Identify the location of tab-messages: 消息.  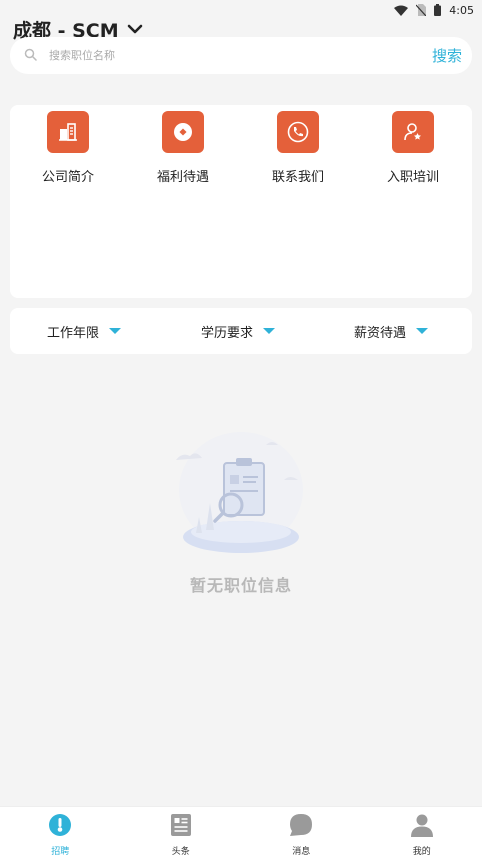
(301, 831).